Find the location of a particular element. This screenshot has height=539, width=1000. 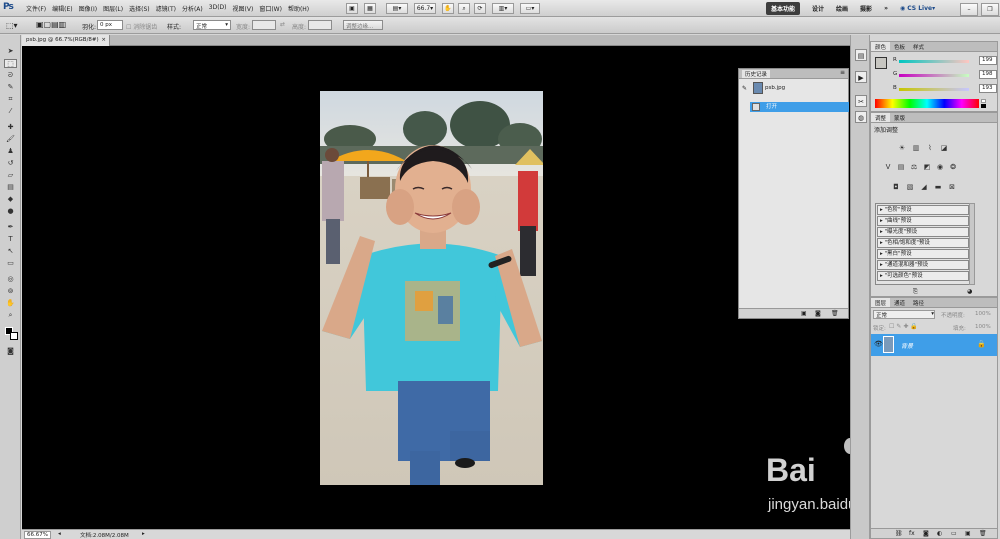

shape-tool-icon: ▭ is located at coordinates (10, 263).